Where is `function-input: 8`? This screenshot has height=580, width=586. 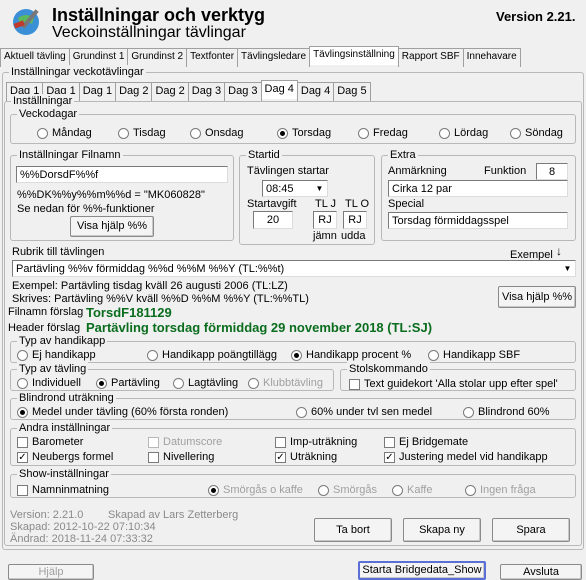
function-input: 8 is located at coordinates (552, 171).